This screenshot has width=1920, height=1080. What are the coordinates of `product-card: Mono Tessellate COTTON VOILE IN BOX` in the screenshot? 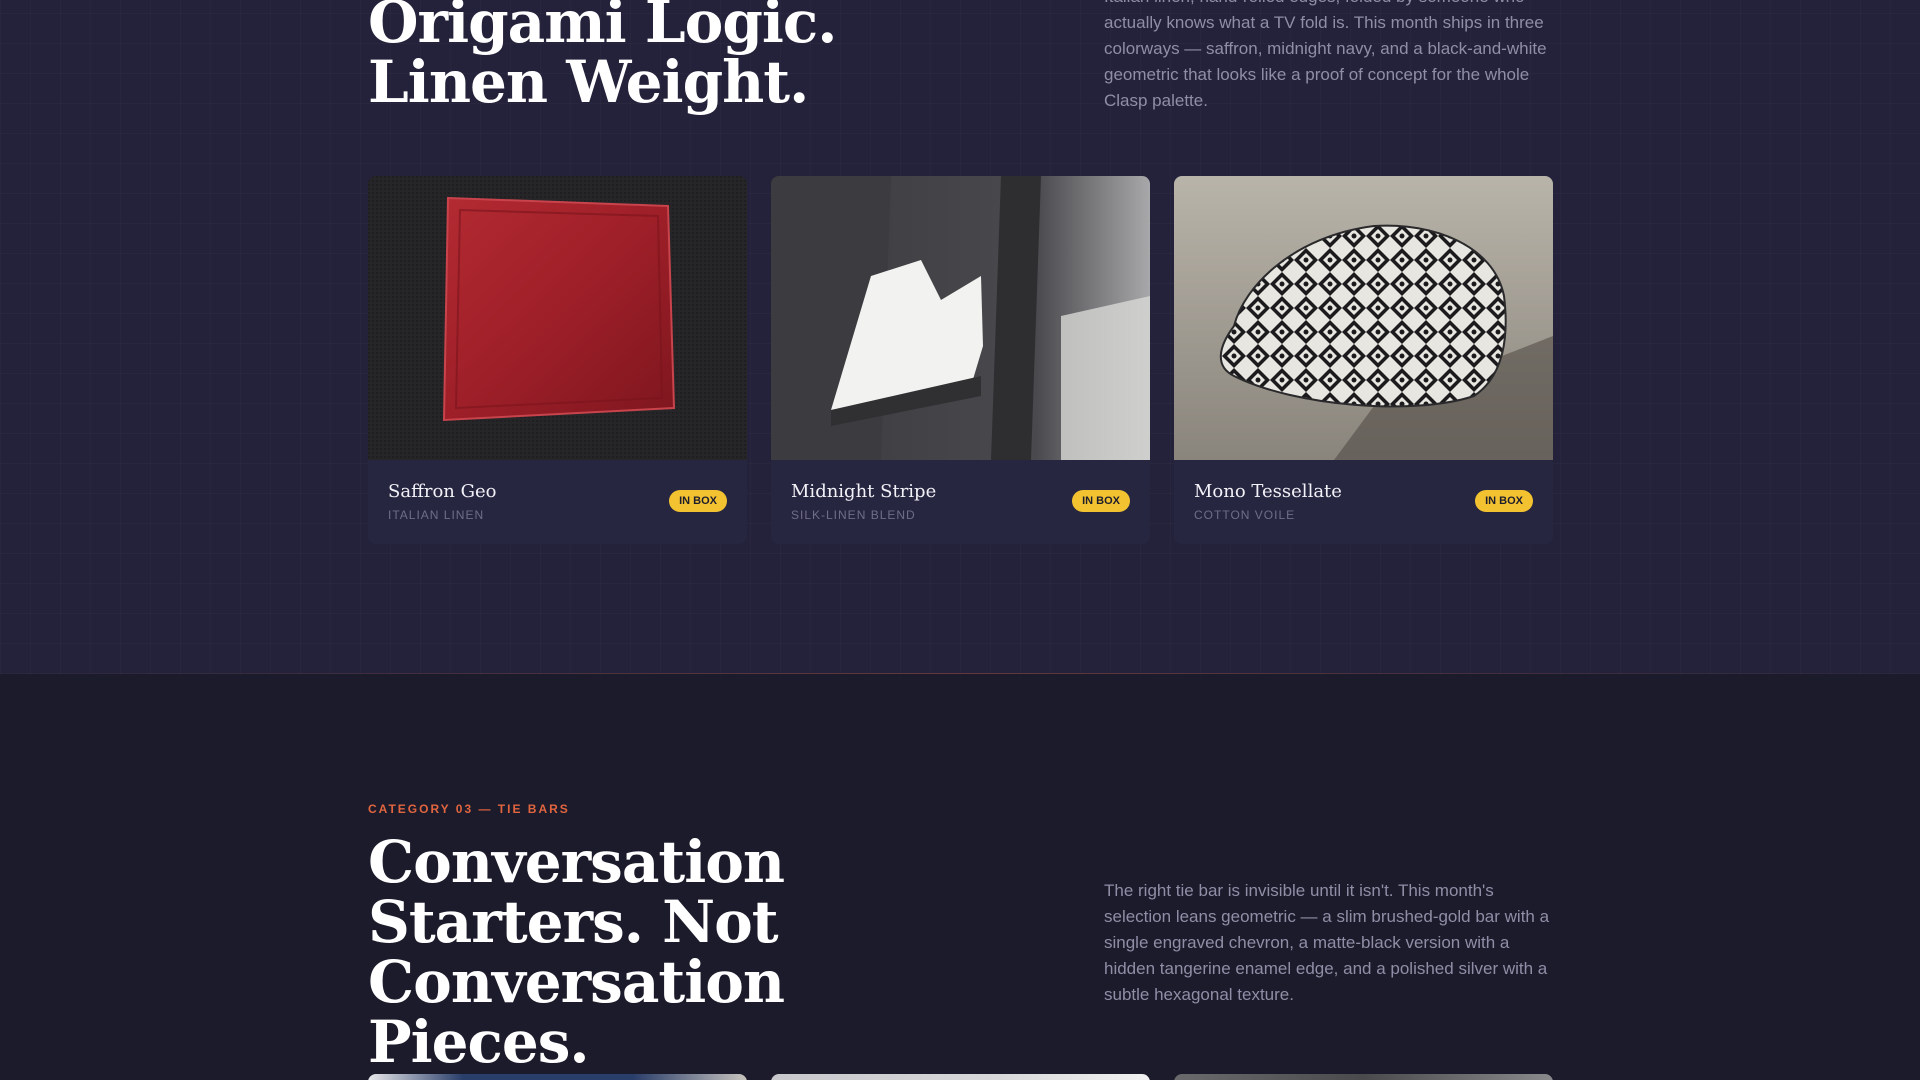 It's located at (1363, 360).